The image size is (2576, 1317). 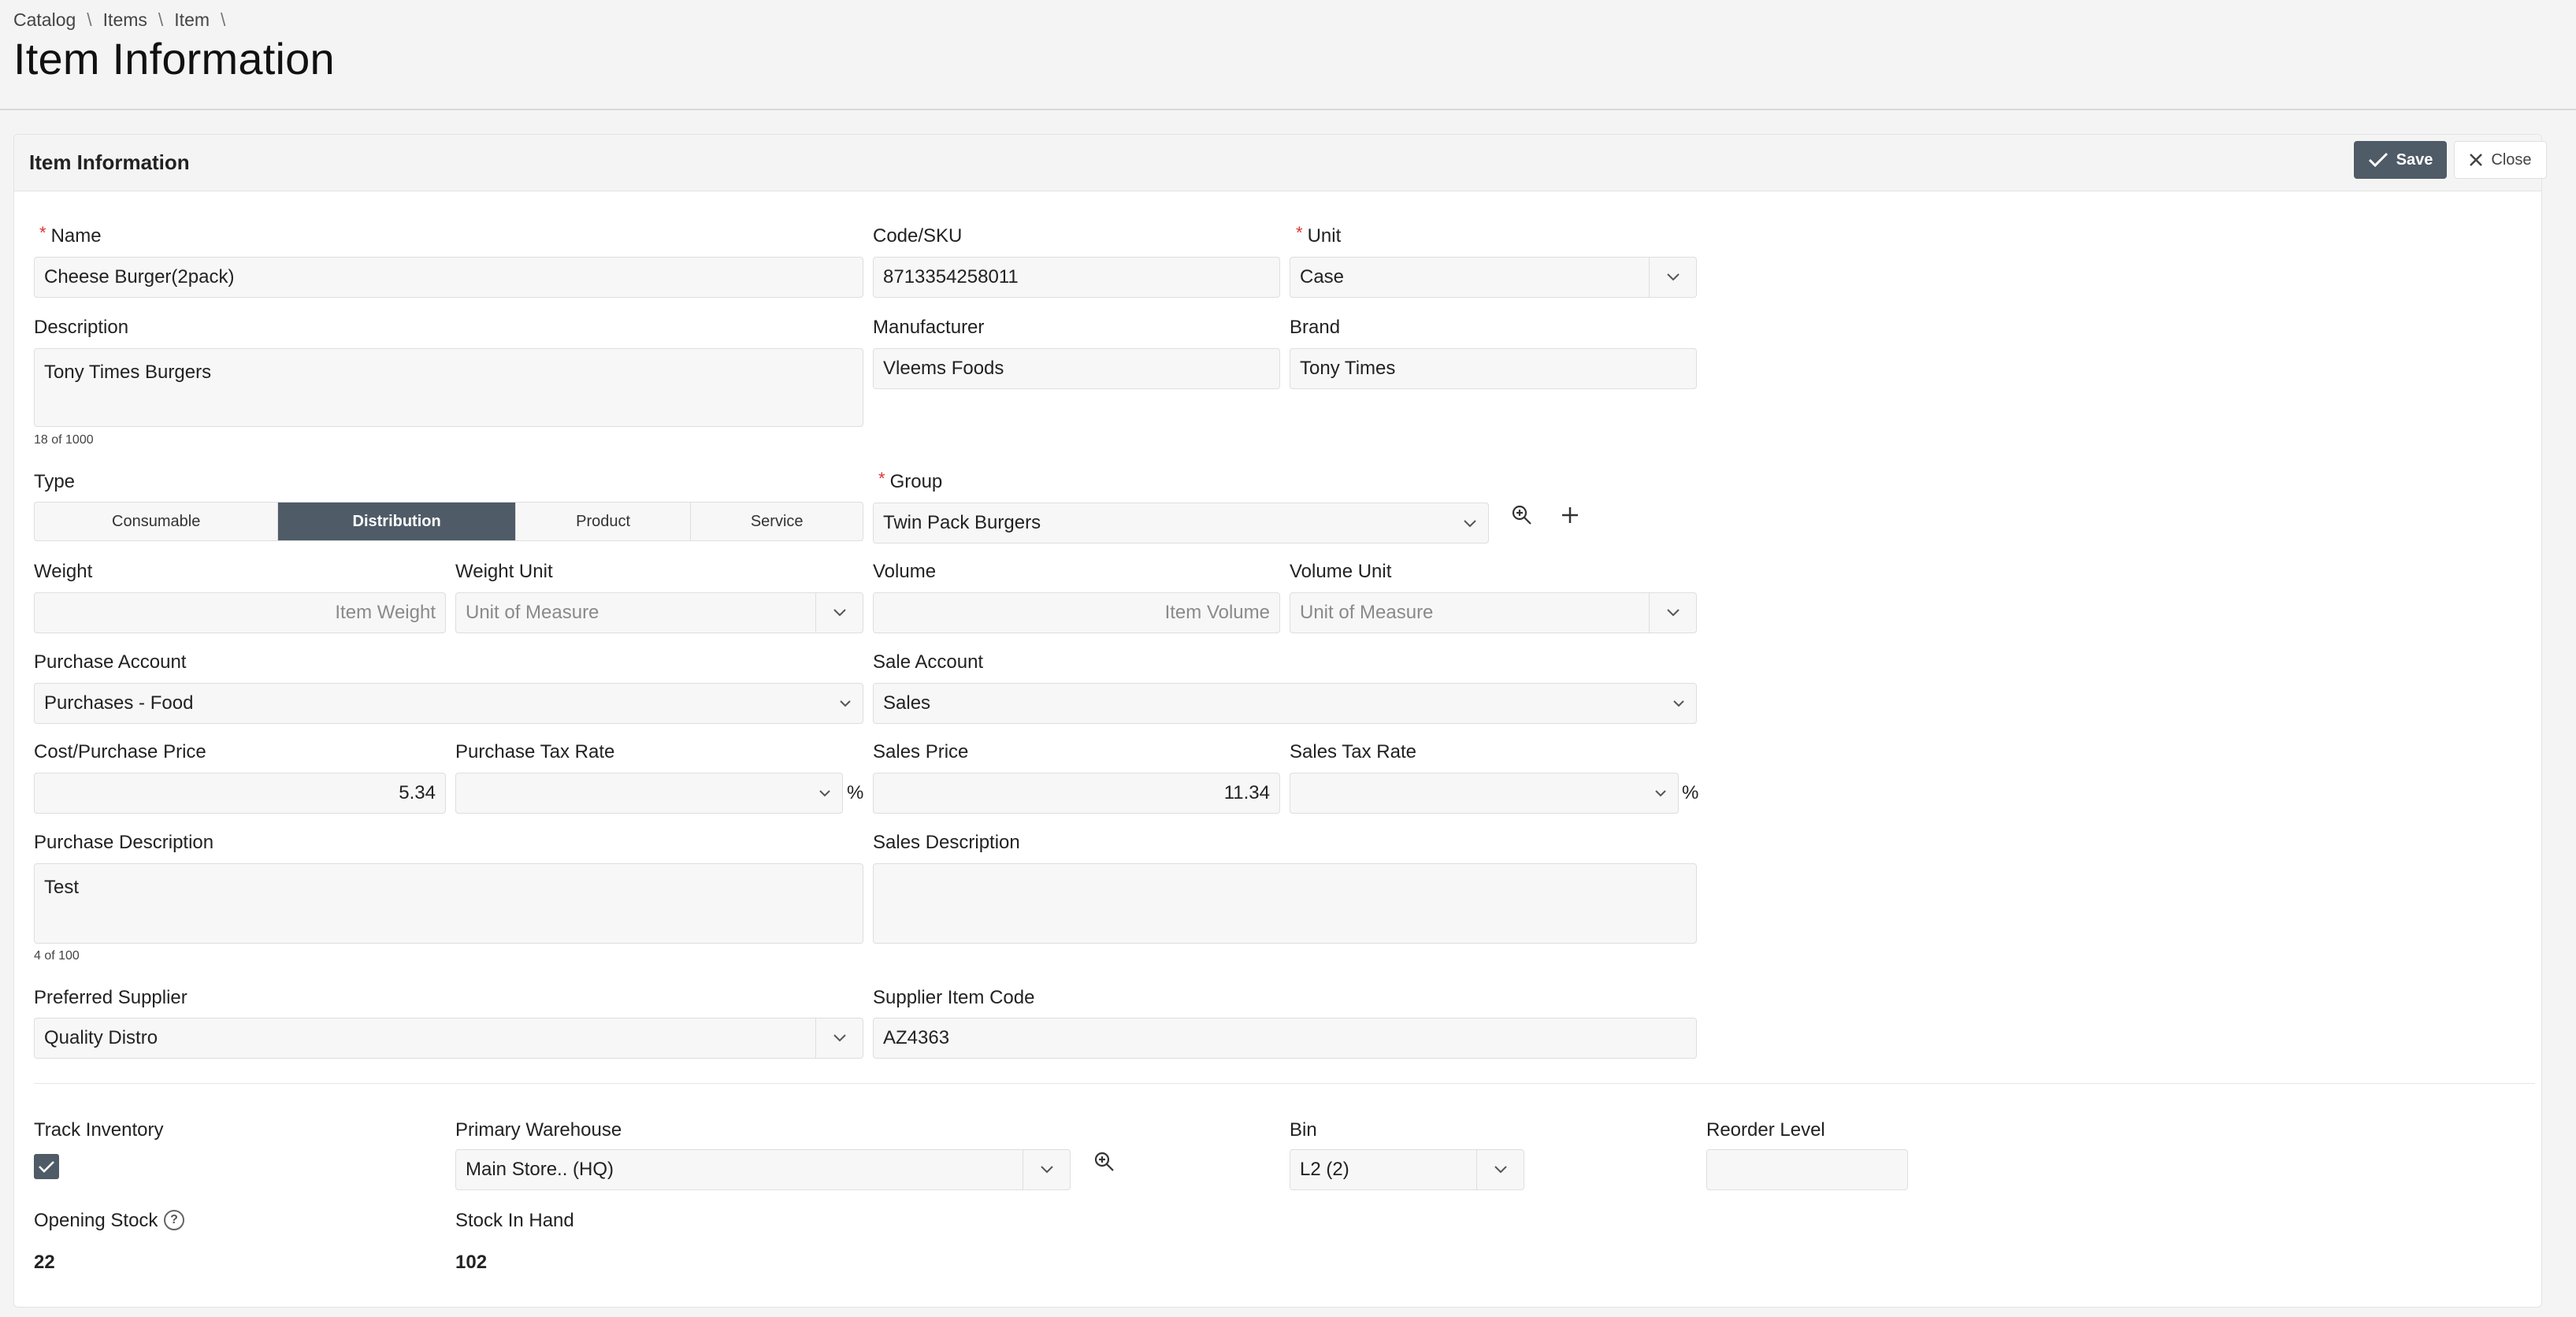 What do you see at coordinates (55, 481) in the screenshot?
I see `type-label: Type` at bounding box center [55, 481].